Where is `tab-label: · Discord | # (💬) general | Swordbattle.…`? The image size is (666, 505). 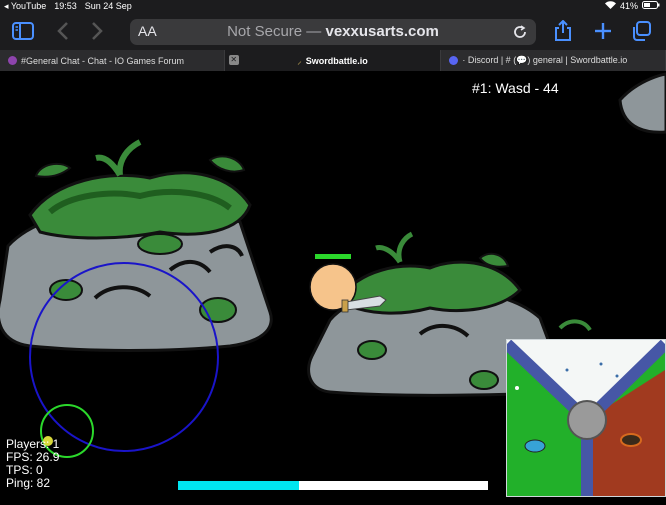 tab-label: · Discord | # (💬) general | Swordbattle.… is located at coordinates (545, 60).